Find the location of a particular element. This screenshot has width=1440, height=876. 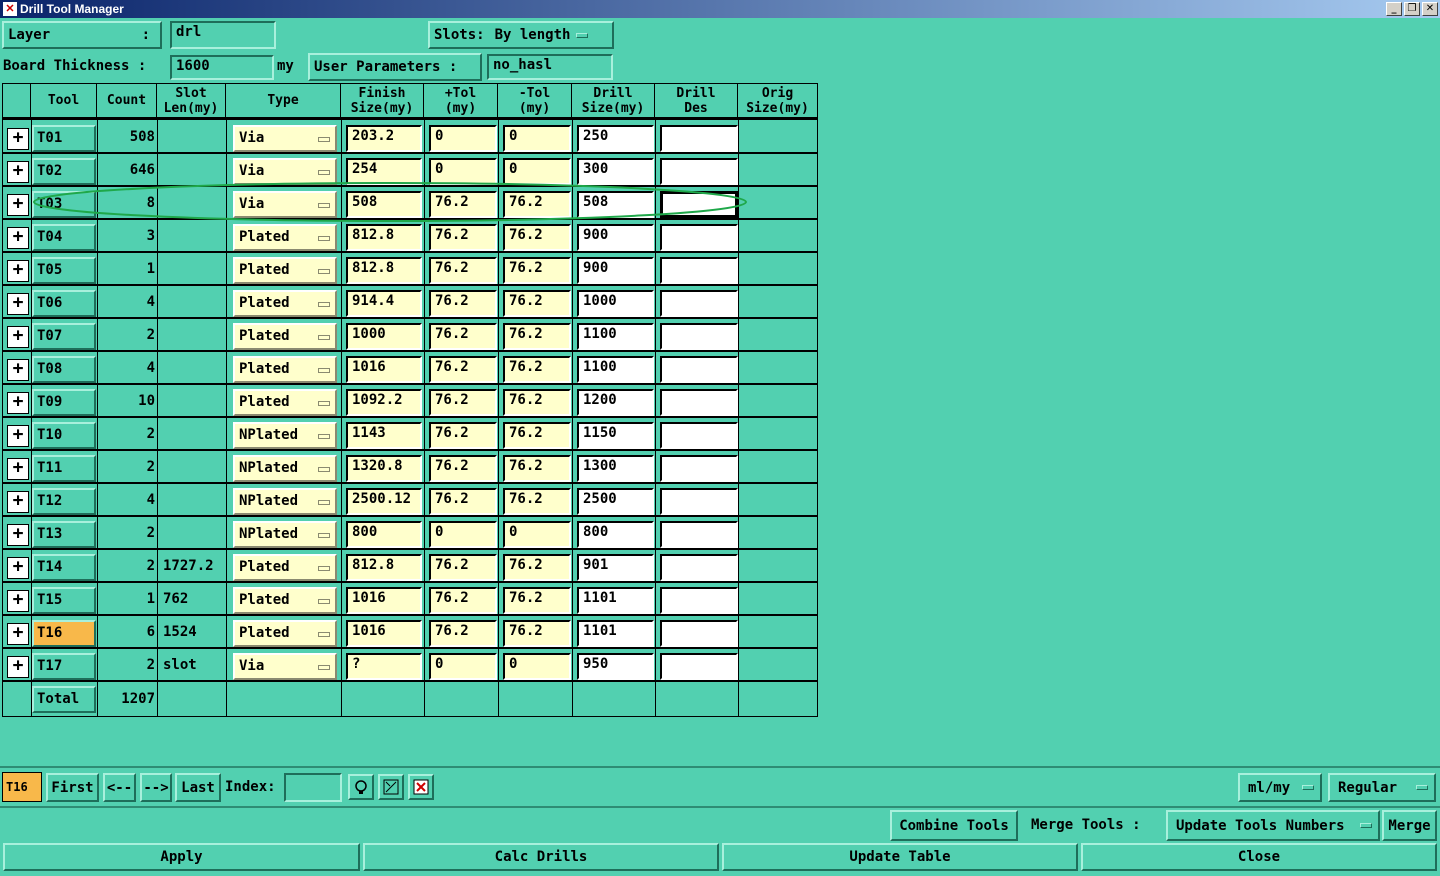

finish-size-input: ? is located at coordinates (384, 666).